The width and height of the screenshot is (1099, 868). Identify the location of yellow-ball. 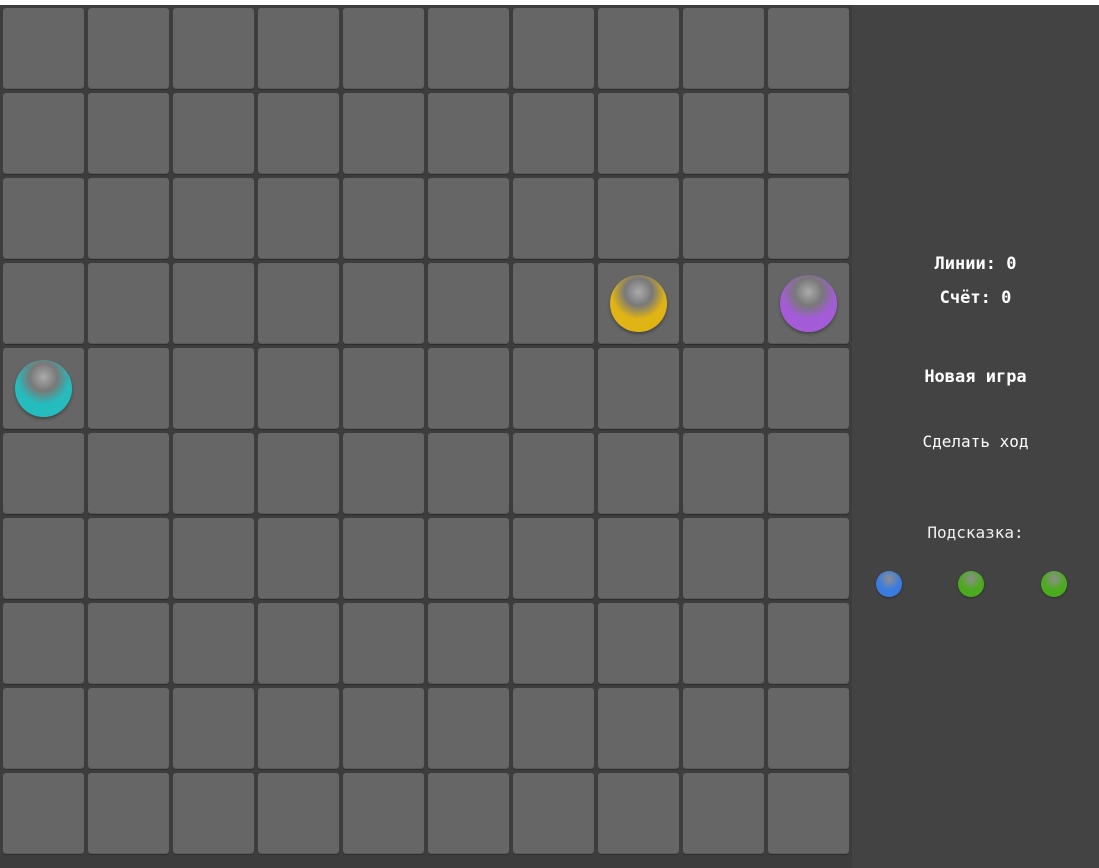
(638, 303).